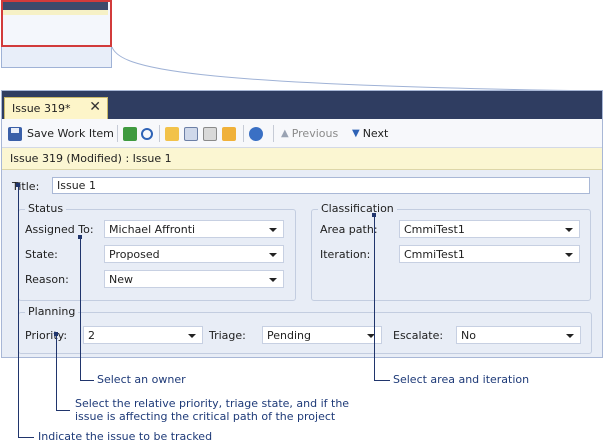 Image resolution: width=605 pixels, height=446 pixels. I want to click on area-annotation: Select area and iteration, so click(491, 380).